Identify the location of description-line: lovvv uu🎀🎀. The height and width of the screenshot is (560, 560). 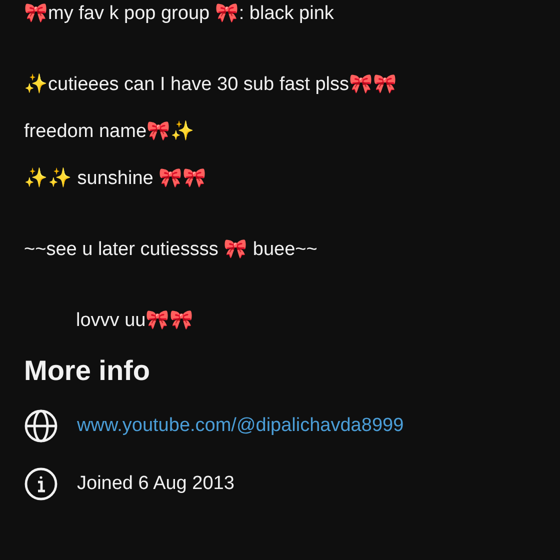
(135, 321).